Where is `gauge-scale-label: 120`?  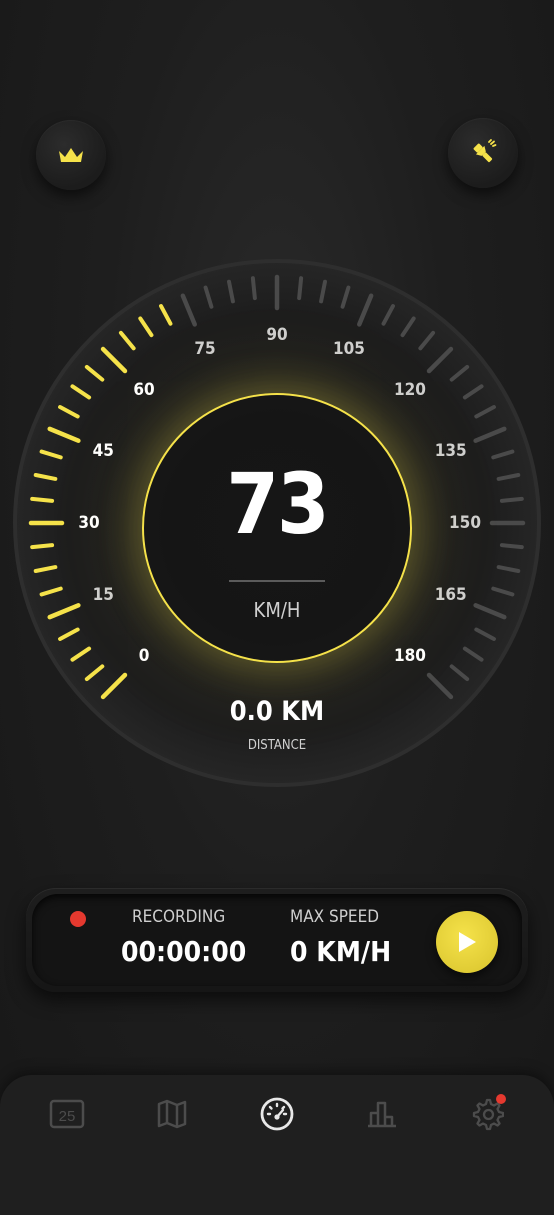 gauge-scale-label: 120 is located at coordinates (409, 390).